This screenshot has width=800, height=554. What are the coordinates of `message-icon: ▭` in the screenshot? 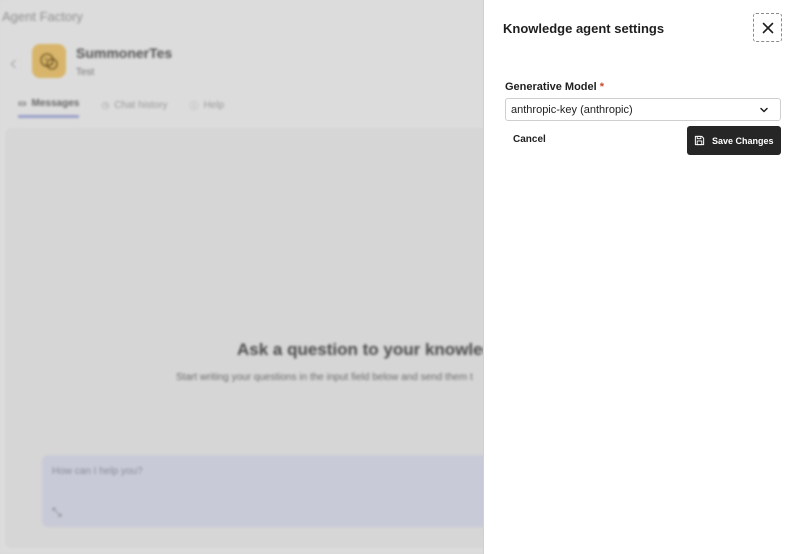 It's located at (22, 103).